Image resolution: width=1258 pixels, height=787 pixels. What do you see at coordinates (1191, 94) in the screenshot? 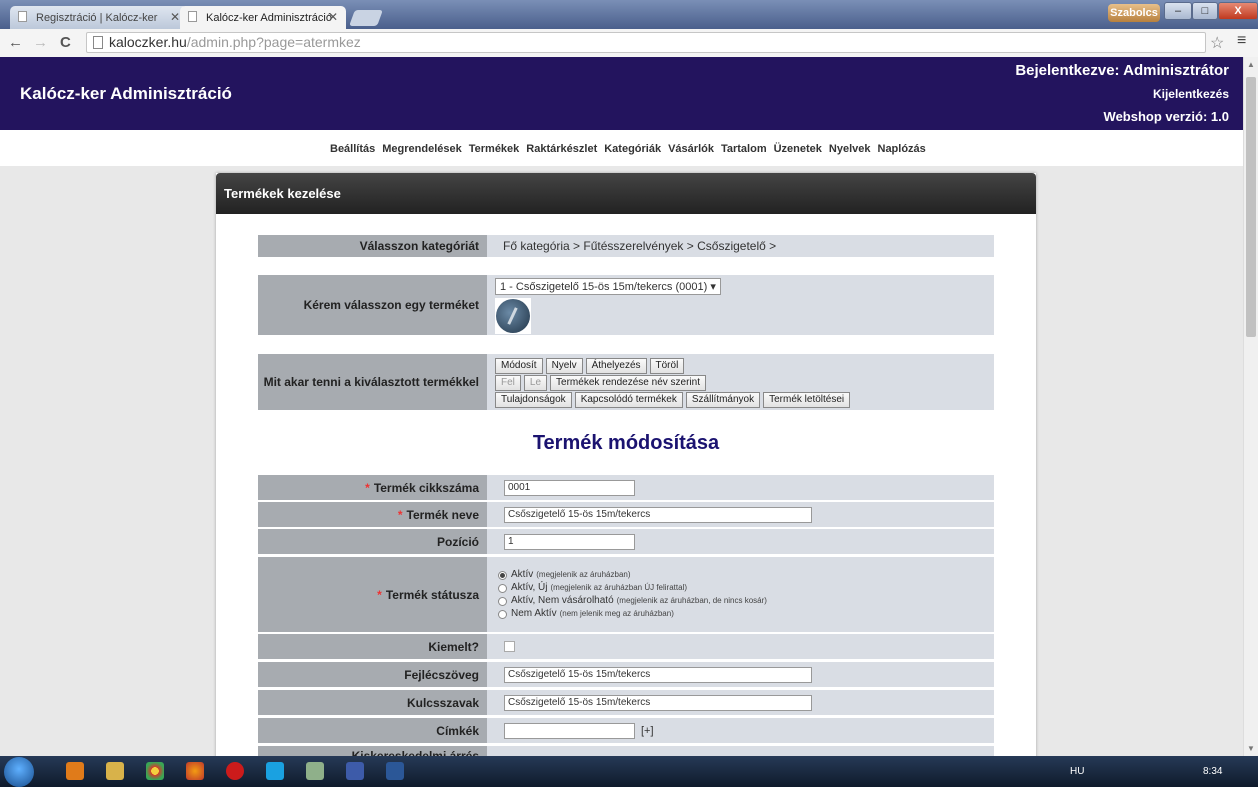
I see `logout-link: Kijelentkezés` at bounding box center [1191, 94].